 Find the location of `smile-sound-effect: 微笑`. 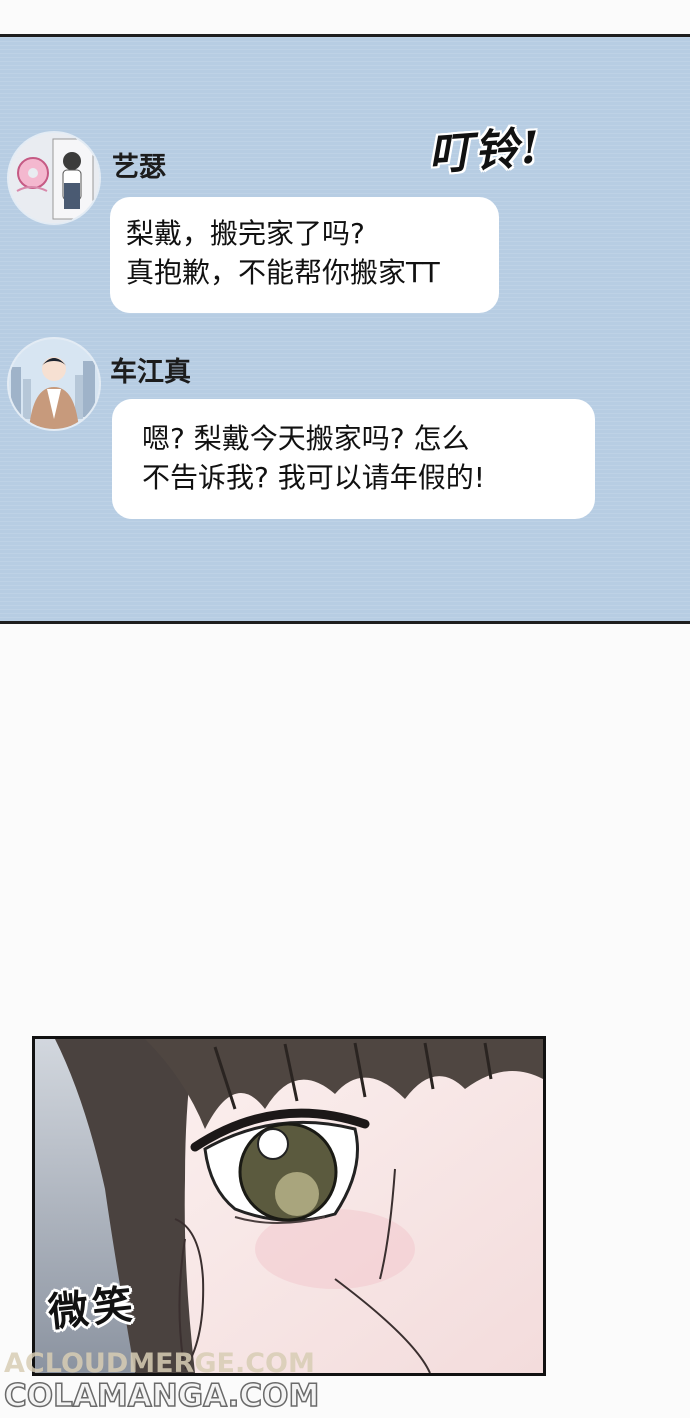

smile-sound-effect: 微笑 is located at coordinates (92, 1308).